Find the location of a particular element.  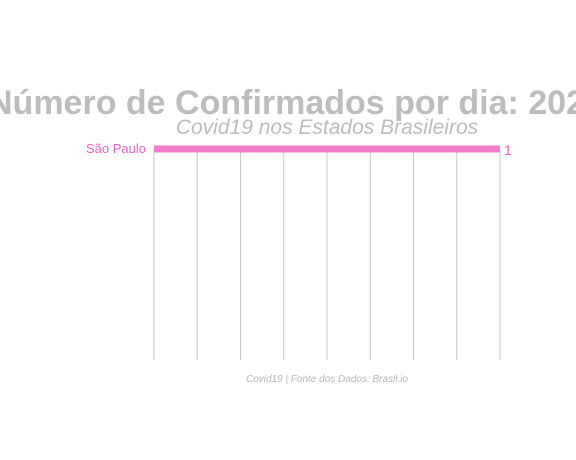

chart-caption: Covid19 | Fonte dos Dados: Brasil.io is located at coordinates (327, 379).